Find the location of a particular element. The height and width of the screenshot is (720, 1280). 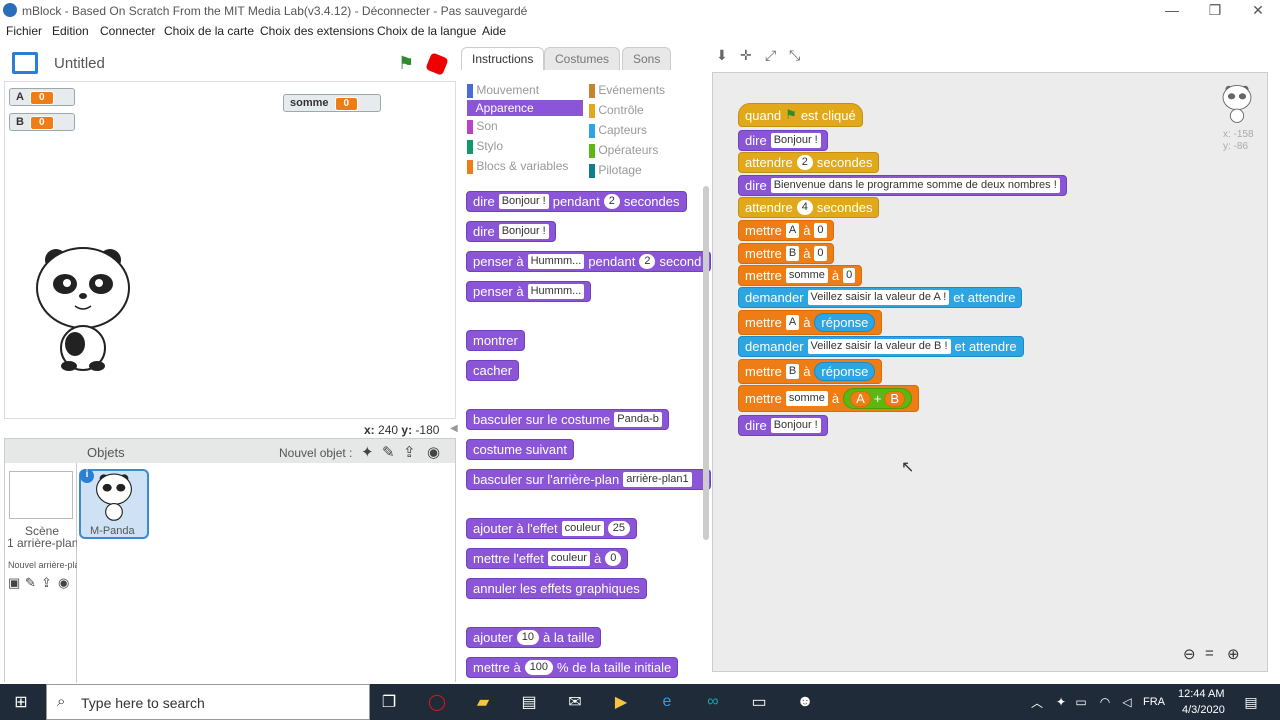

block-next-costume: costume suivant is located at coordinates (520, 449).